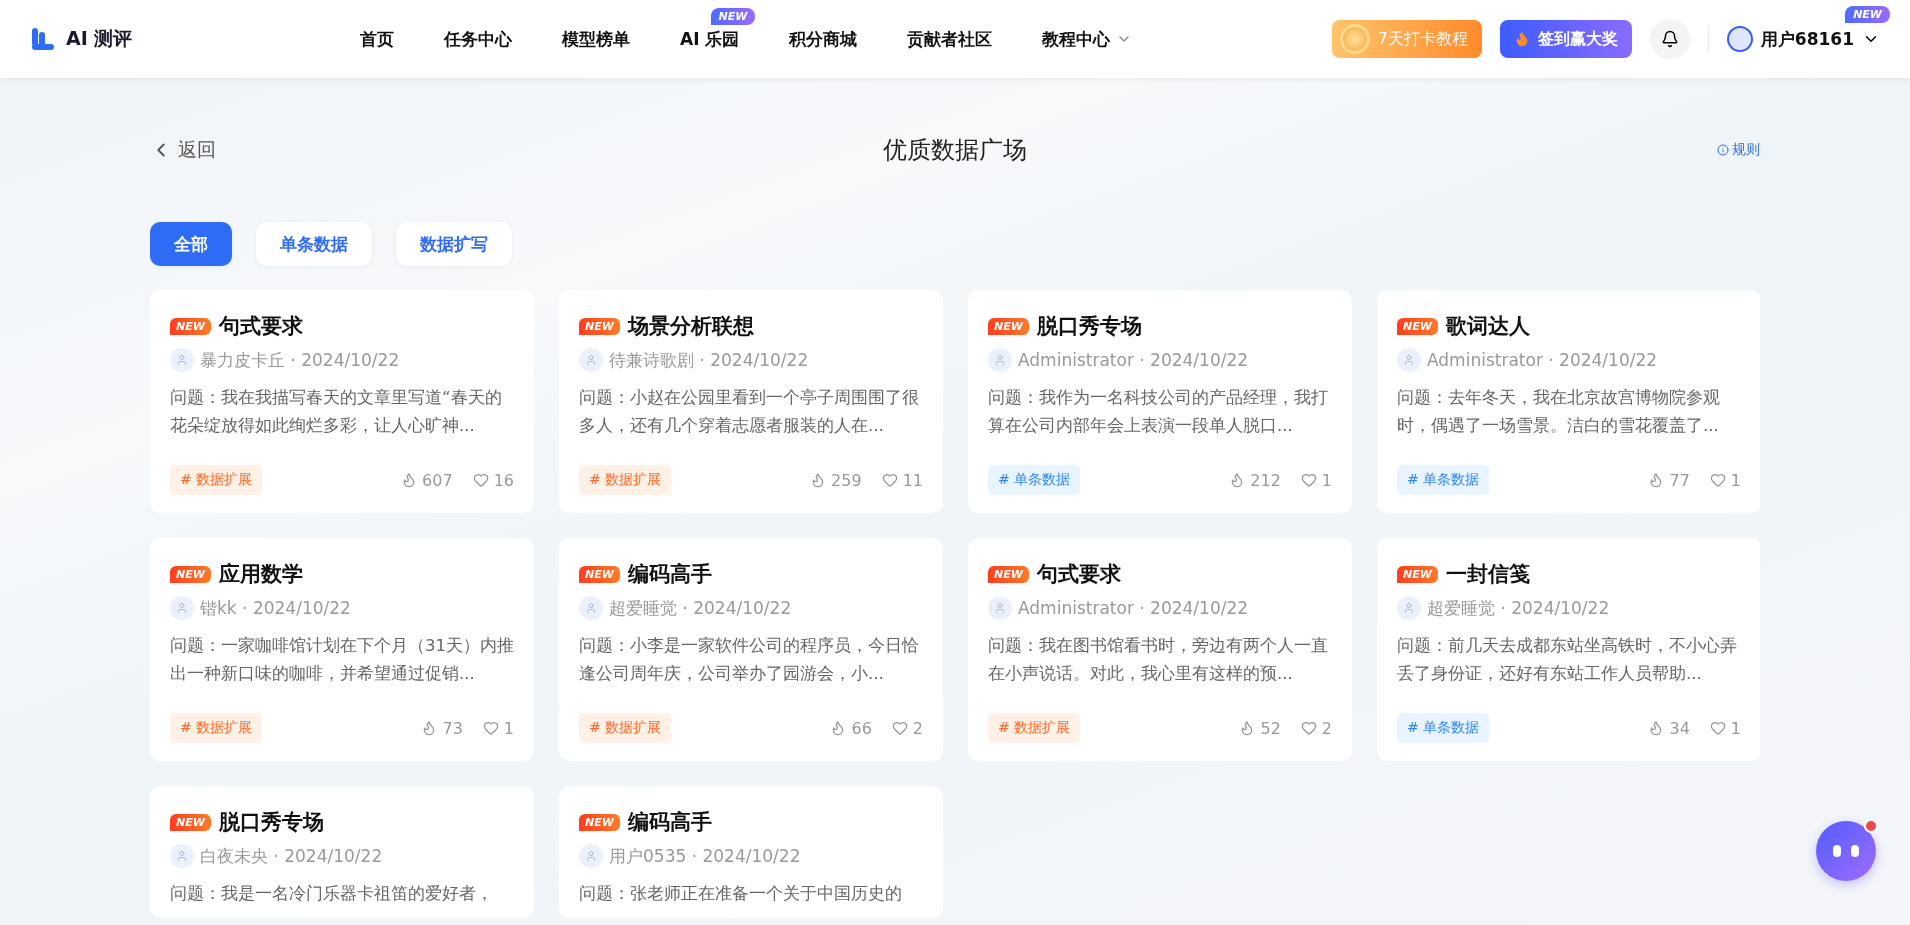 Image resolution: width=1910 pixels, height=925 pixels. What do you see at coordinates (291, 856) in the screenshot?
I see `author-date: 白夜未央 · 2024/10/22` at bounding box center [291, 856].